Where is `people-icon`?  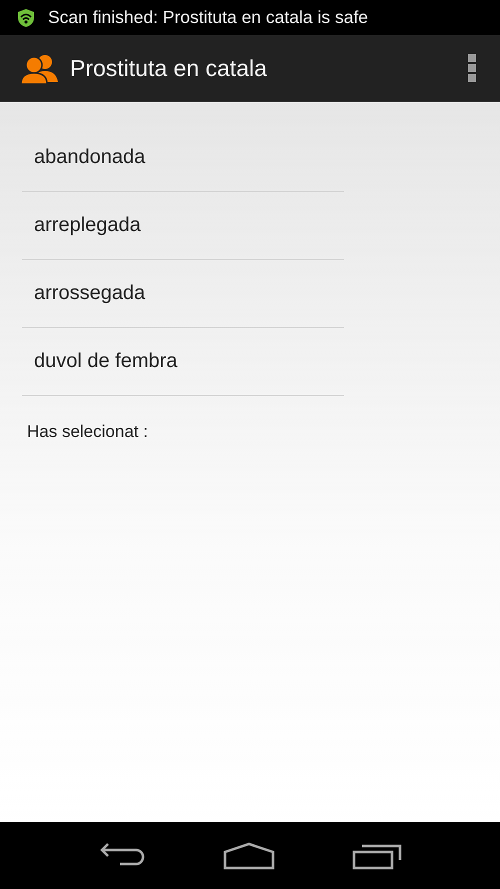 people-icon is located at coordinates (40, 68).